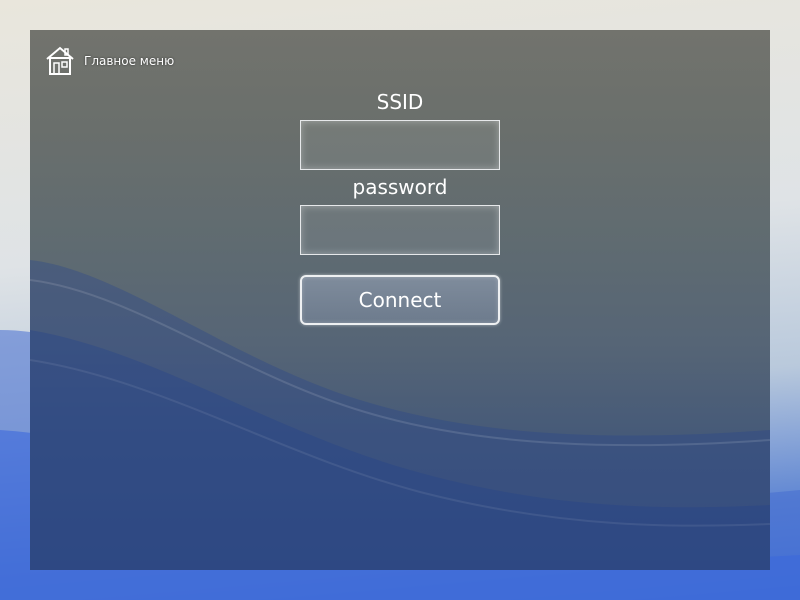 The width and height of the screenshot is (800, 600). I want to click on home-icon, so click(60, 60).